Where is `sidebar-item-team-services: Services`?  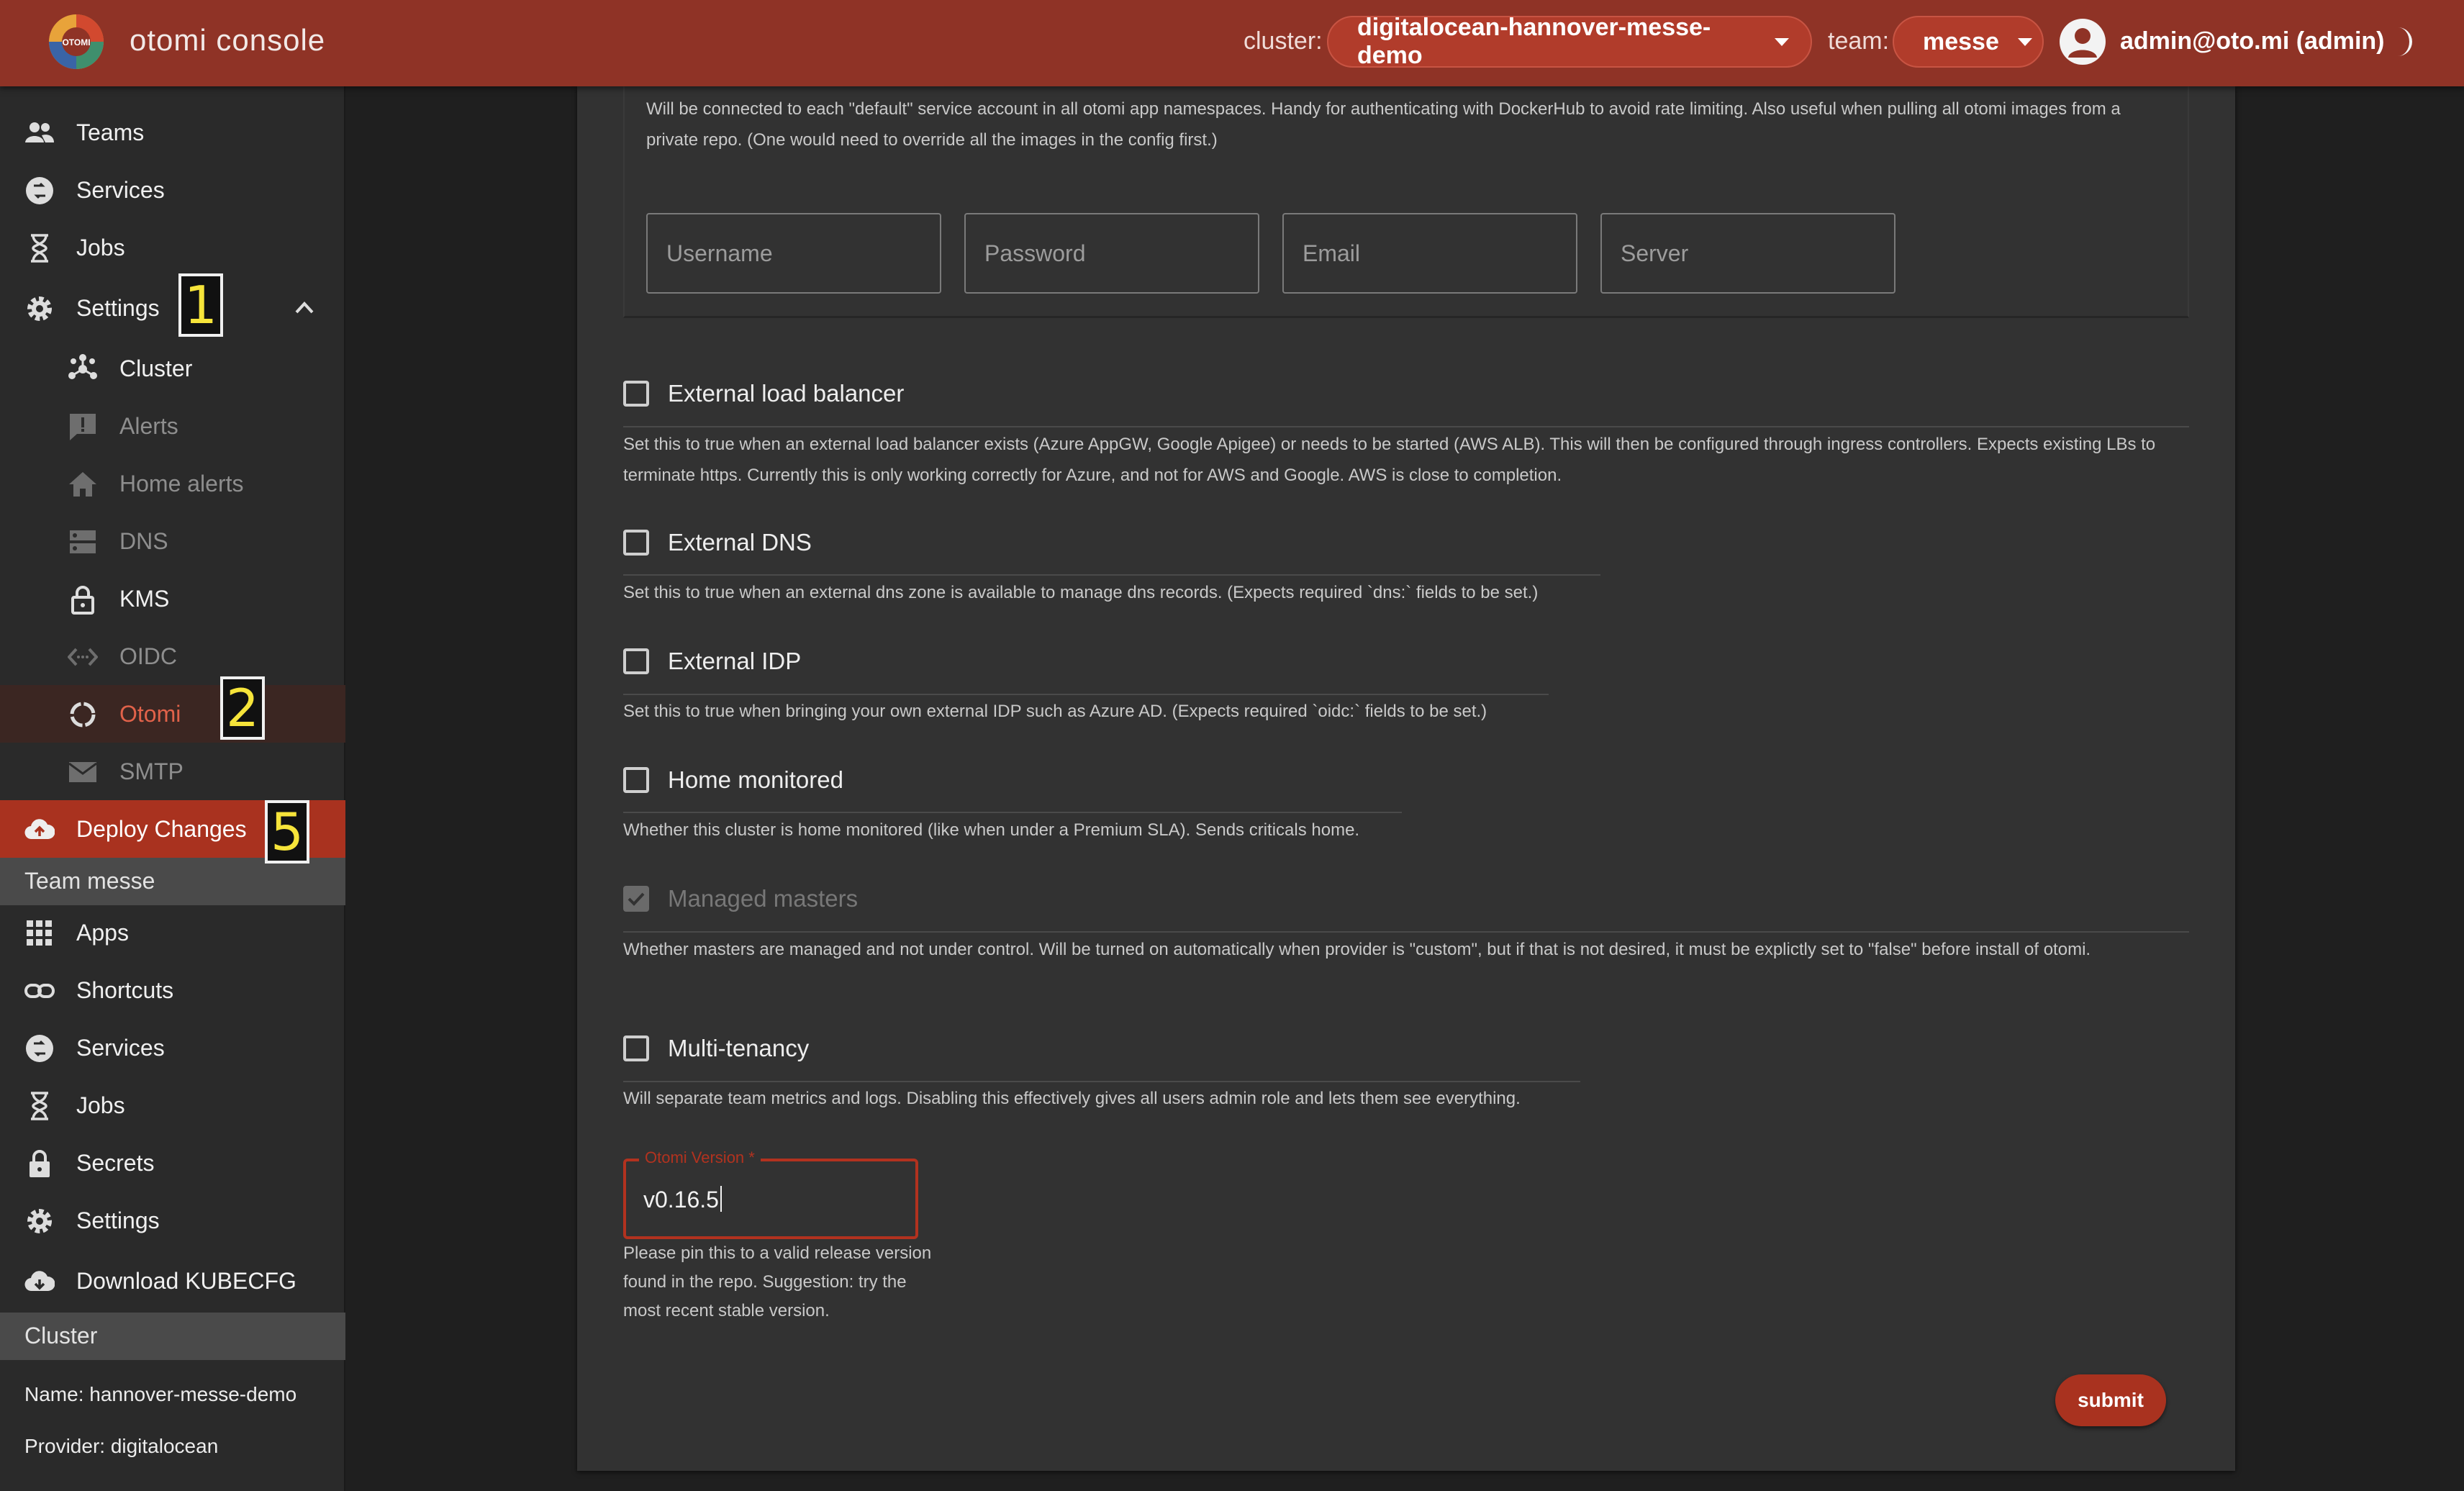
sidebar-item-team-services: Services is located at coordinates (172, 1048).